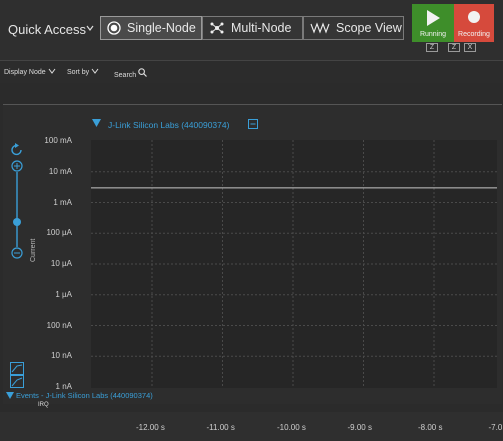  What do you see at coordinates (217, 28) in the screenshot?
I see `nodes-icon` at bounding box center [217, 28].